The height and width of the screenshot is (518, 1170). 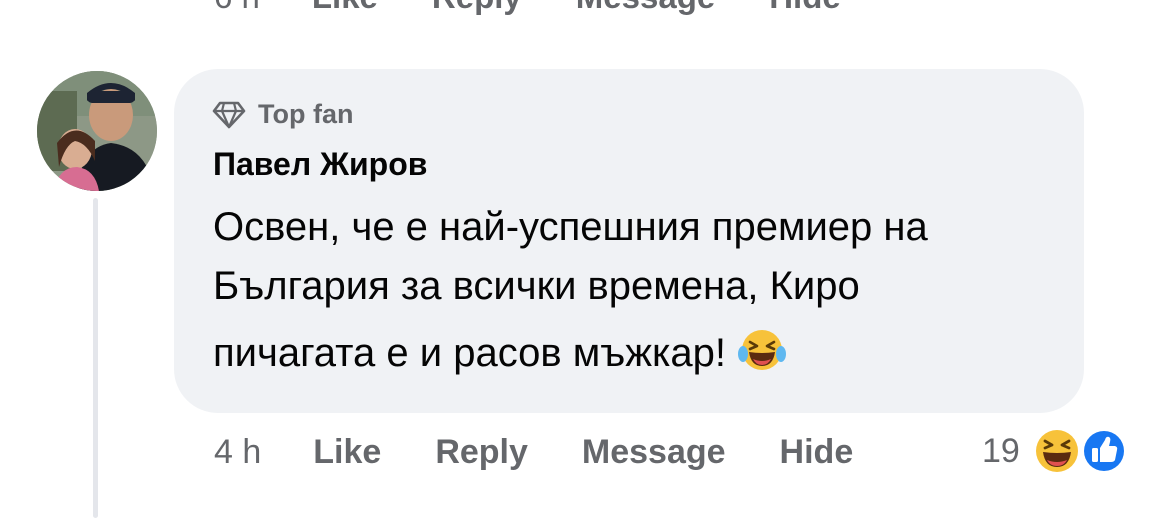 What do you see at coordinates (570, 227) in the screenshot?
I see `comment-line: Освен, че е най-успешния премиер на` at bounding box center [570, 227].